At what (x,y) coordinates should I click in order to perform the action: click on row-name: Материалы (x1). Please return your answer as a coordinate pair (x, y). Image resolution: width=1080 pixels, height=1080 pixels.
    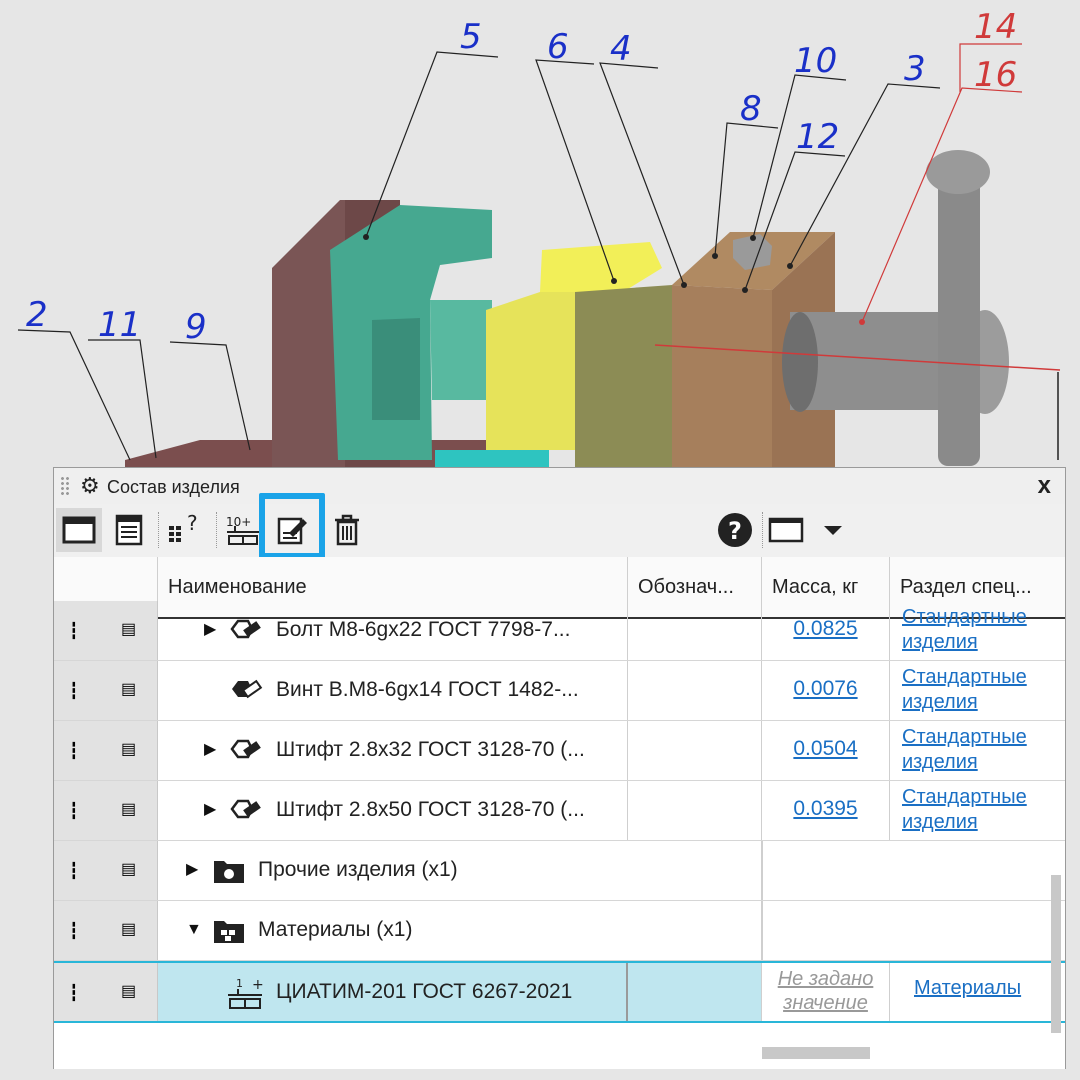
    Looking at the image, I should click on (335, 929).